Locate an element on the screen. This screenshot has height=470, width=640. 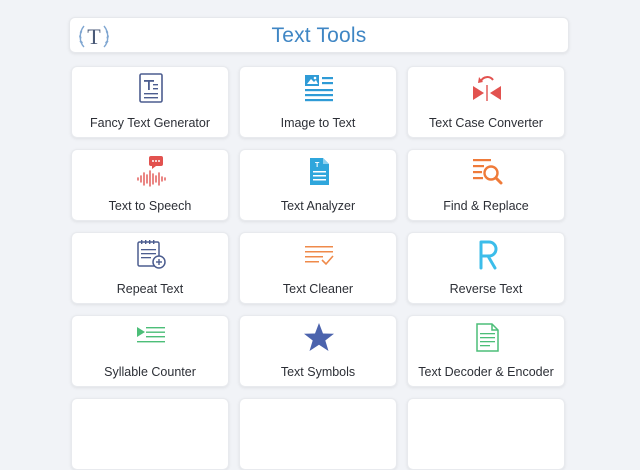
tool-label: Syllable Counter is located at coordinates (150, 372).